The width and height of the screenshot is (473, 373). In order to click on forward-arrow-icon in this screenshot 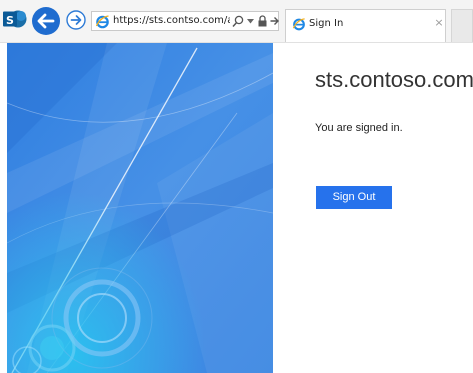, I will do `click(76, 20)`.